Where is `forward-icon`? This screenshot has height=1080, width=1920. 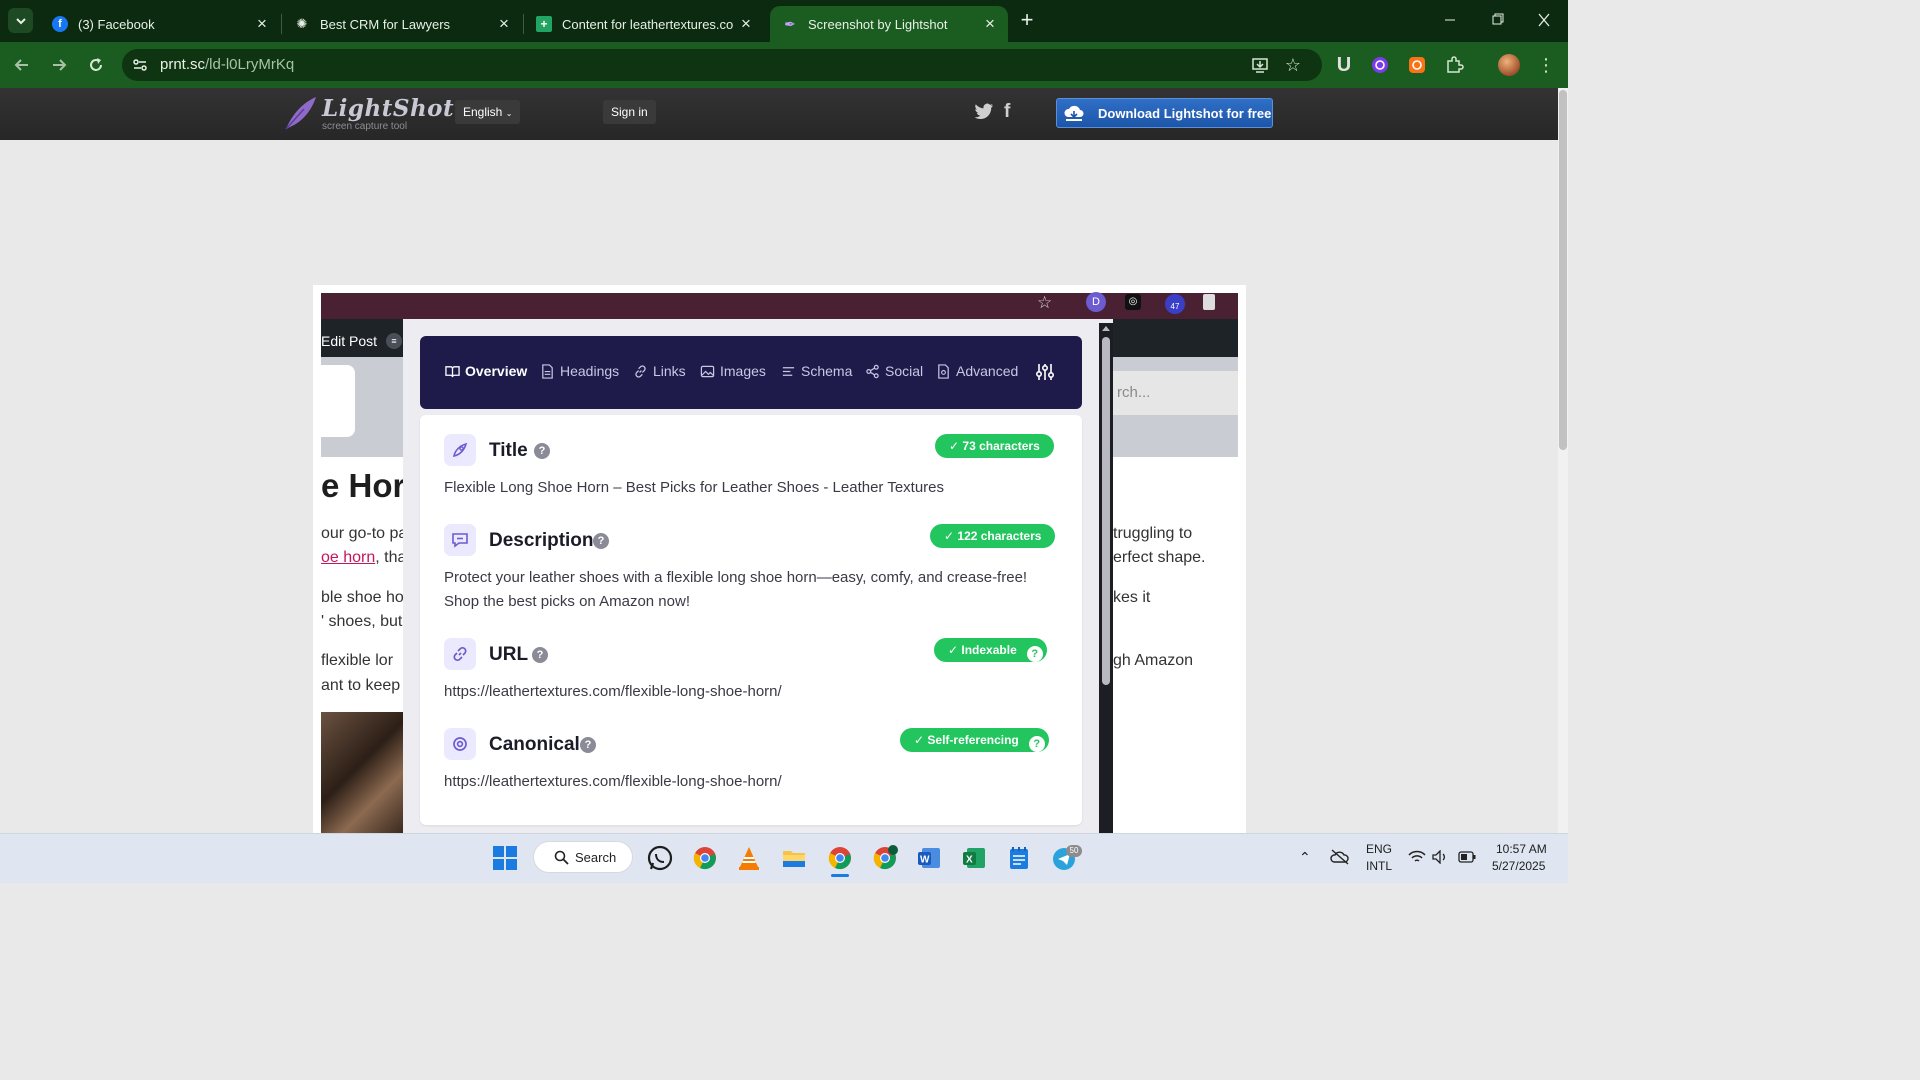
forward-icon is located at coordinates (59, 65).